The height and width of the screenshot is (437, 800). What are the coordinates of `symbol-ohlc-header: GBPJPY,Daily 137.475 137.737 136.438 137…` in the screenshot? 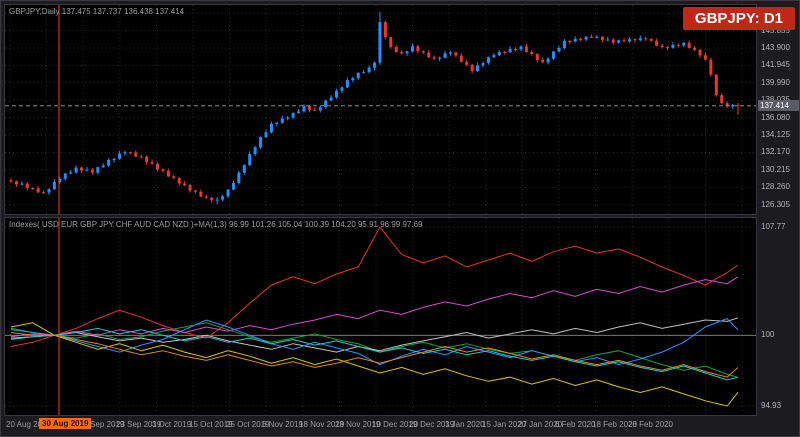 It's located at (97, 11).